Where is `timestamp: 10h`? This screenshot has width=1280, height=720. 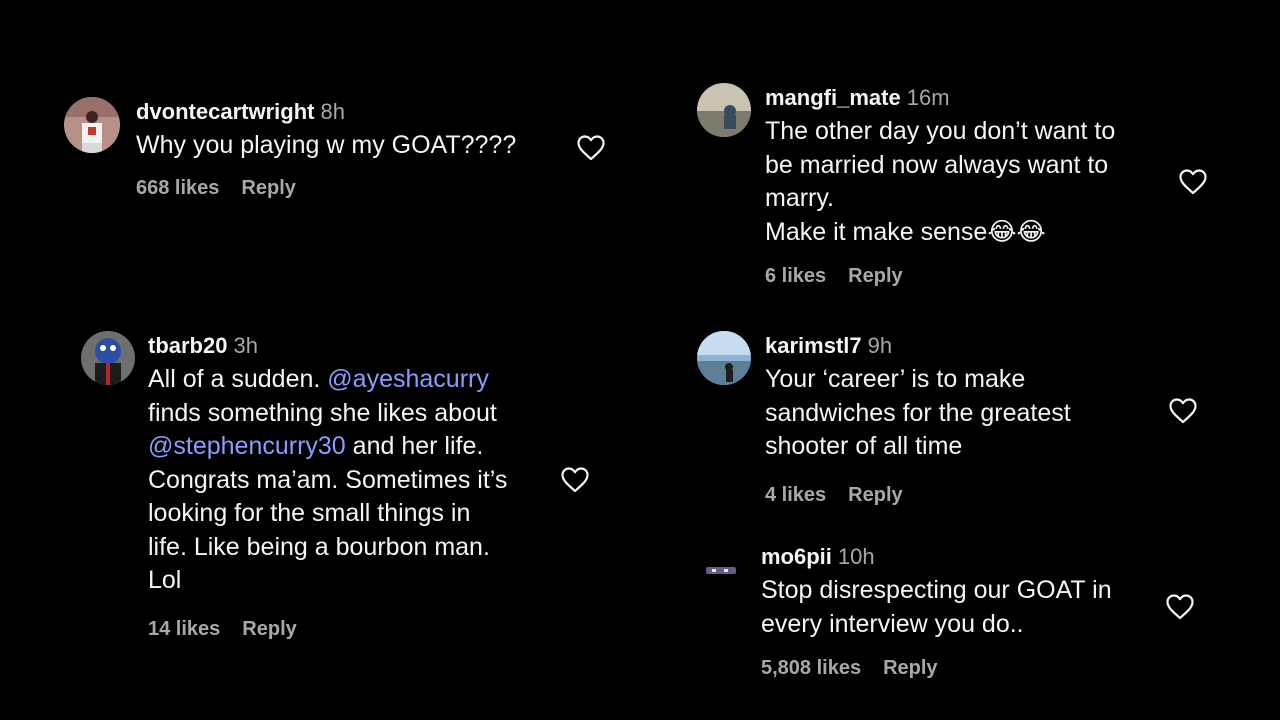 timestamp: 10h is located at coordinates (856, 556).